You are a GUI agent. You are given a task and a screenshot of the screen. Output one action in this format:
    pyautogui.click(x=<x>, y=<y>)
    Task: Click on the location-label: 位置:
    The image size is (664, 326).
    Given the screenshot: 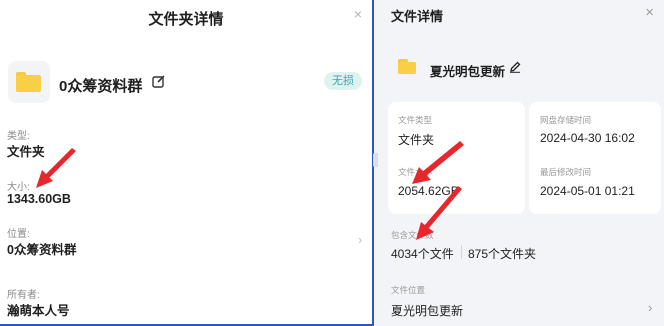 What is the action you would take?
    pyautogui.click(x=18, y=234)
    